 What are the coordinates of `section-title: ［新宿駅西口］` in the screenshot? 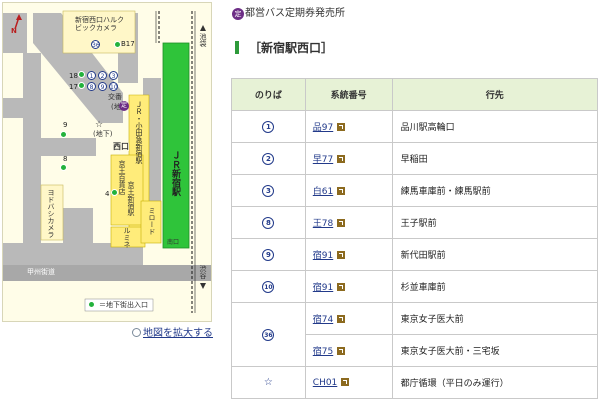 It's located at (284, 48).